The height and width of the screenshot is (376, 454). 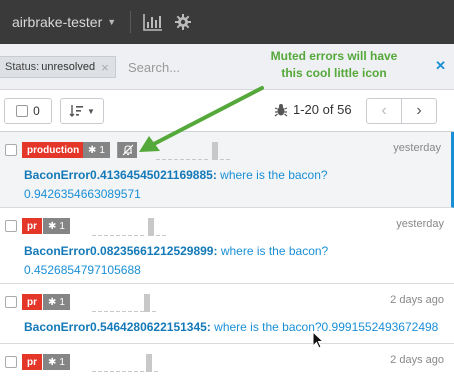 What do you see at coordinates (82, 270) in the screenshot?
I see `error-message-cont: 0.4526854797105688` at bounding box center [82, 270].